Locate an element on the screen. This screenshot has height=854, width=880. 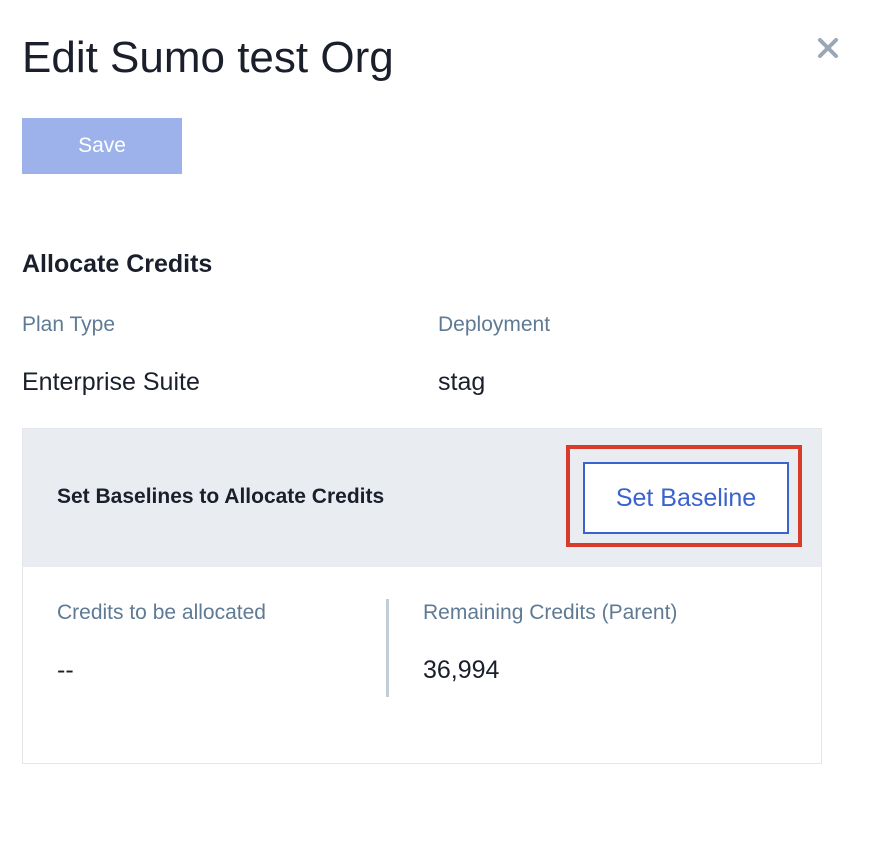
save-button: Save is located at coordinates (102, 146).